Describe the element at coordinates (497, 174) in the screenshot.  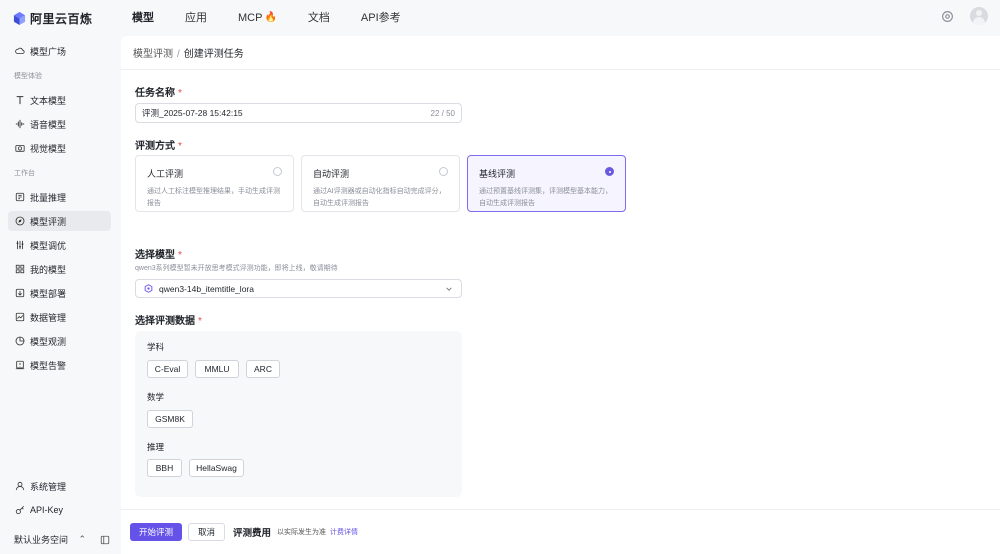
I see `method-title: 基线评测` at that location.